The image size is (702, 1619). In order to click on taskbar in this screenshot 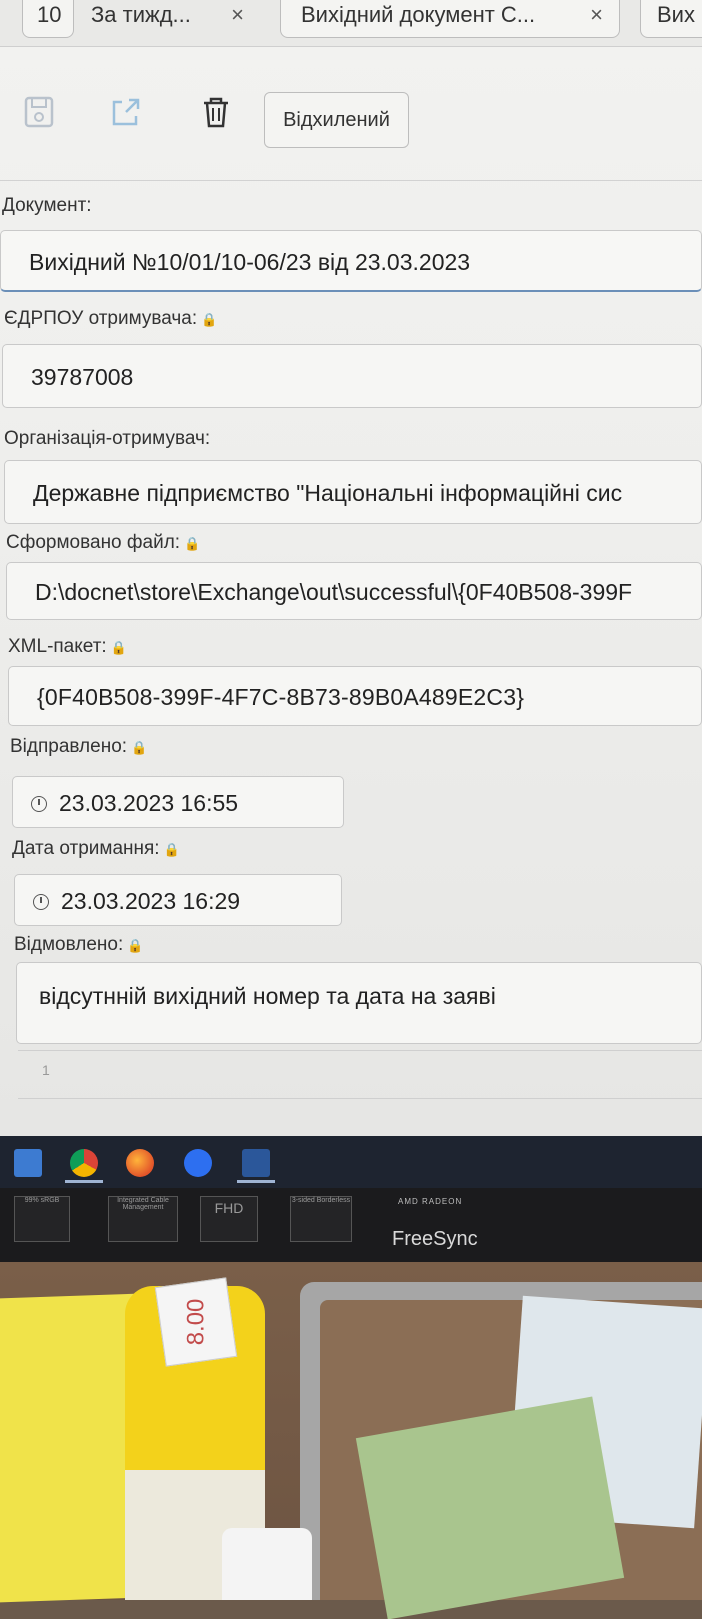, I will do `click(351, 1164)`.